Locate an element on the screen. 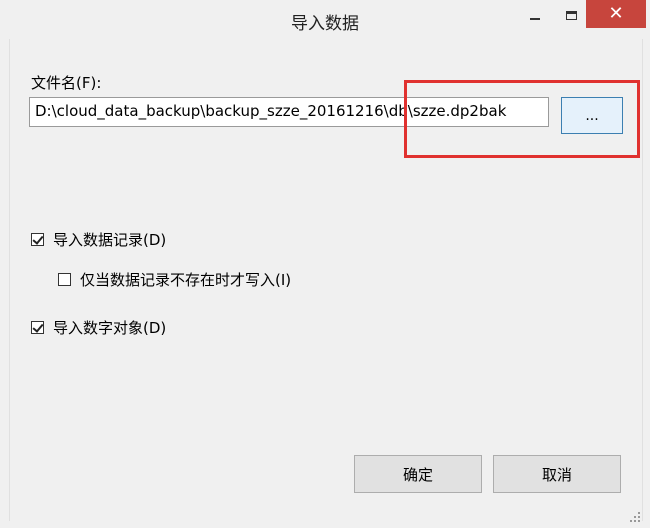  write-if-not-exists-option: 仅当数据记录不存在时才写入(I) is located at coordinates (174, 279).